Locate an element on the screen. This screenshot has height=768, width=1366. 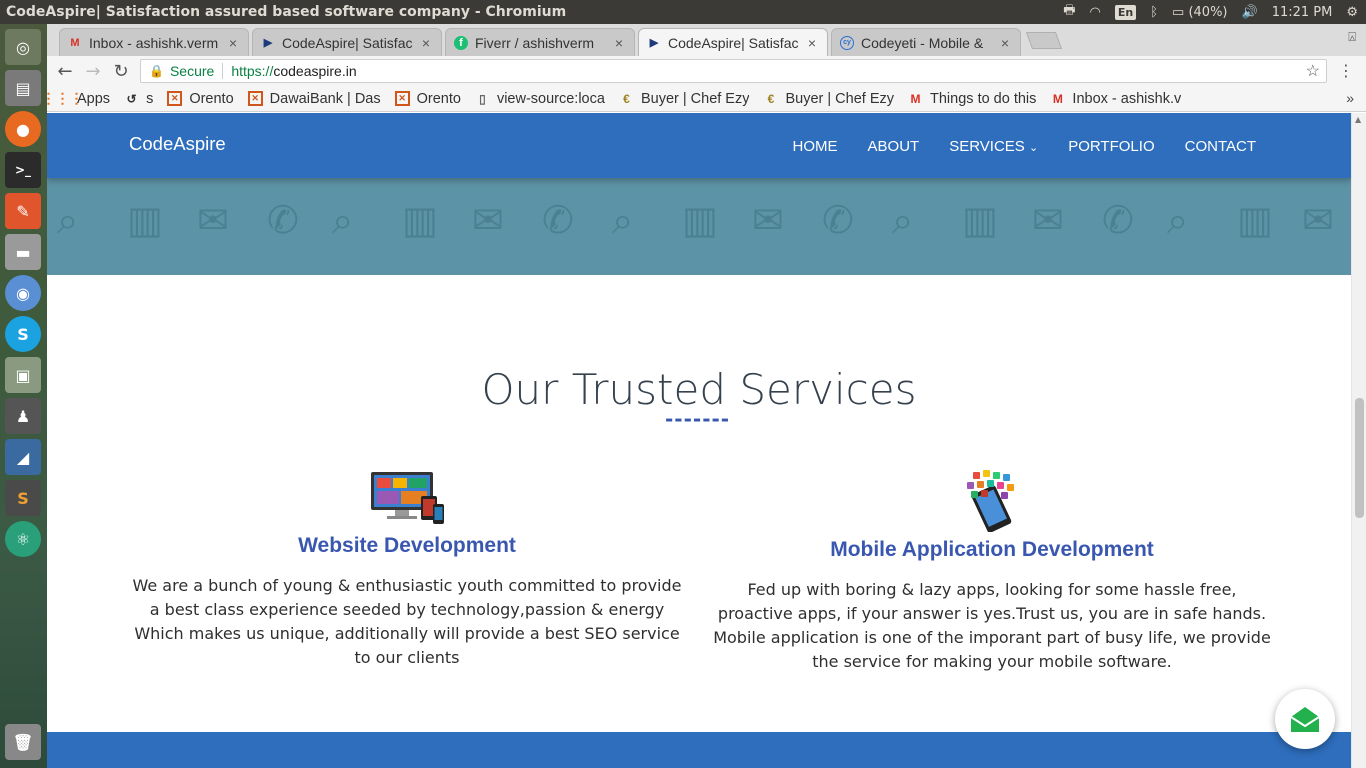
scroll-up-arrow-icon: ▲ is located at coordinates (1358, 119).